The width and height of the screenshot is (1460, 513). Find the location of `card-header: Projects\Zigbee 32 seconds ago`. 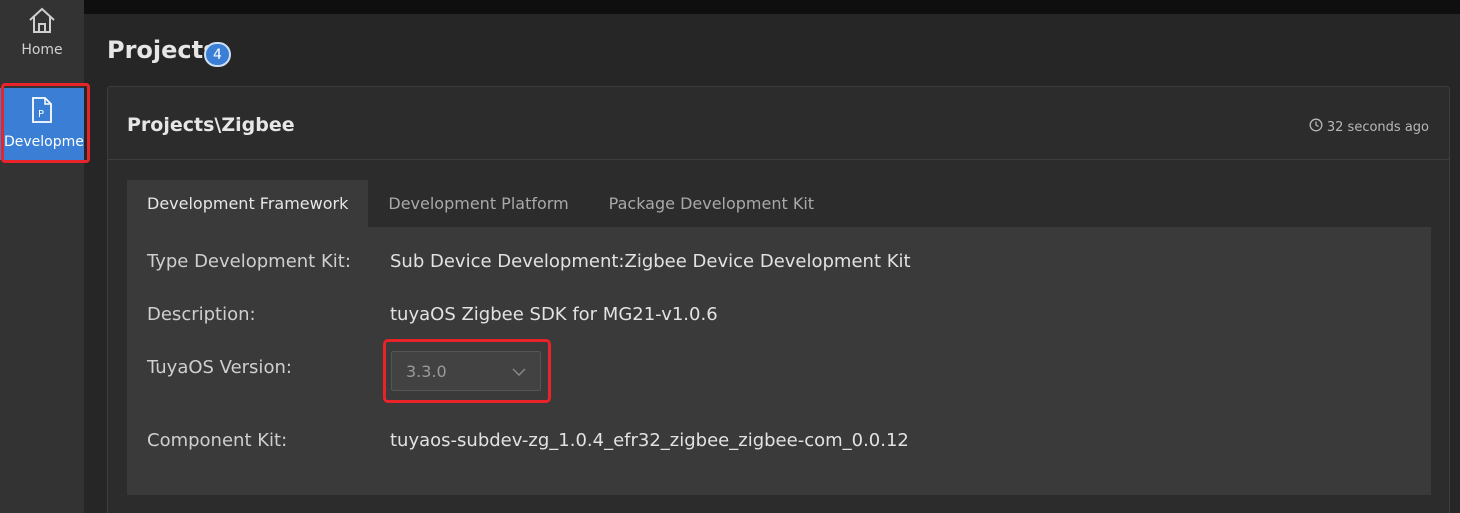

card-header: Projects\Zigbee 32 seconds ago is located at coordinates (778, 123).